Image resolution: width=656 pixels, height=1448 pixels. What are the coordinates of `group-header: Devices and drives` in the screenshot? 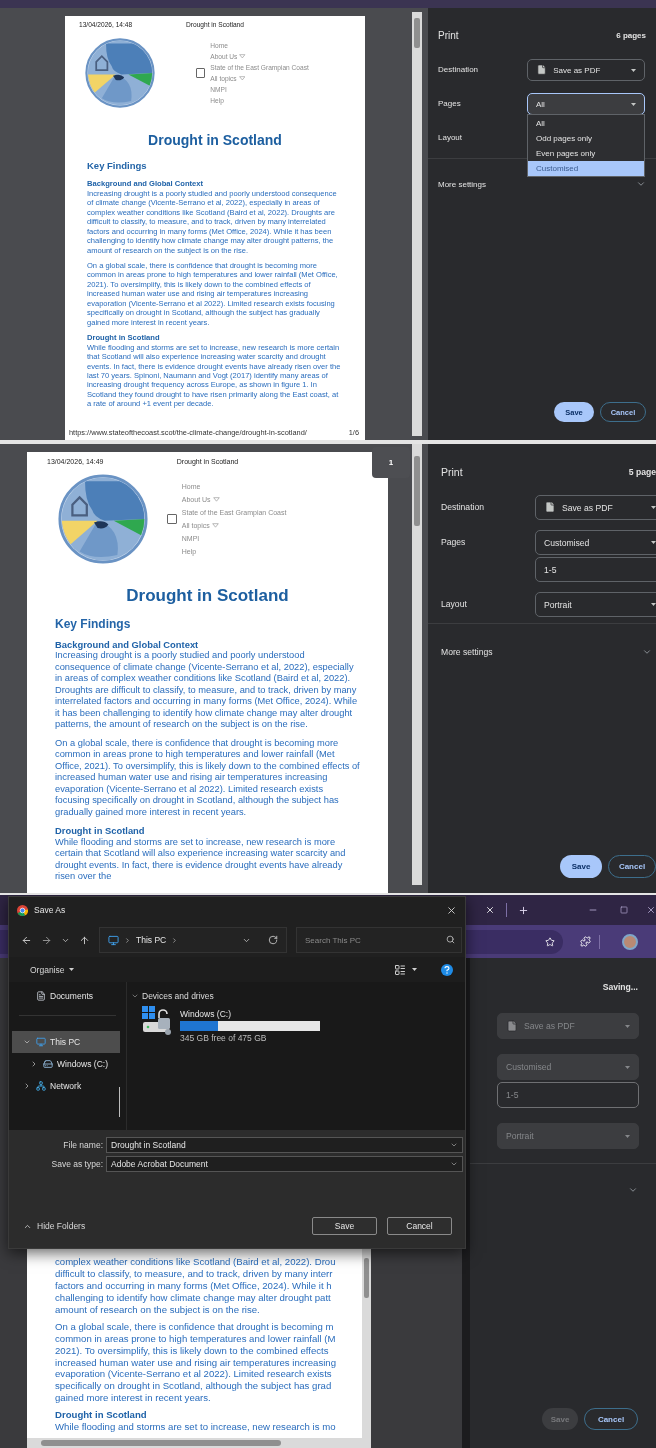 It's located at (298, 995).